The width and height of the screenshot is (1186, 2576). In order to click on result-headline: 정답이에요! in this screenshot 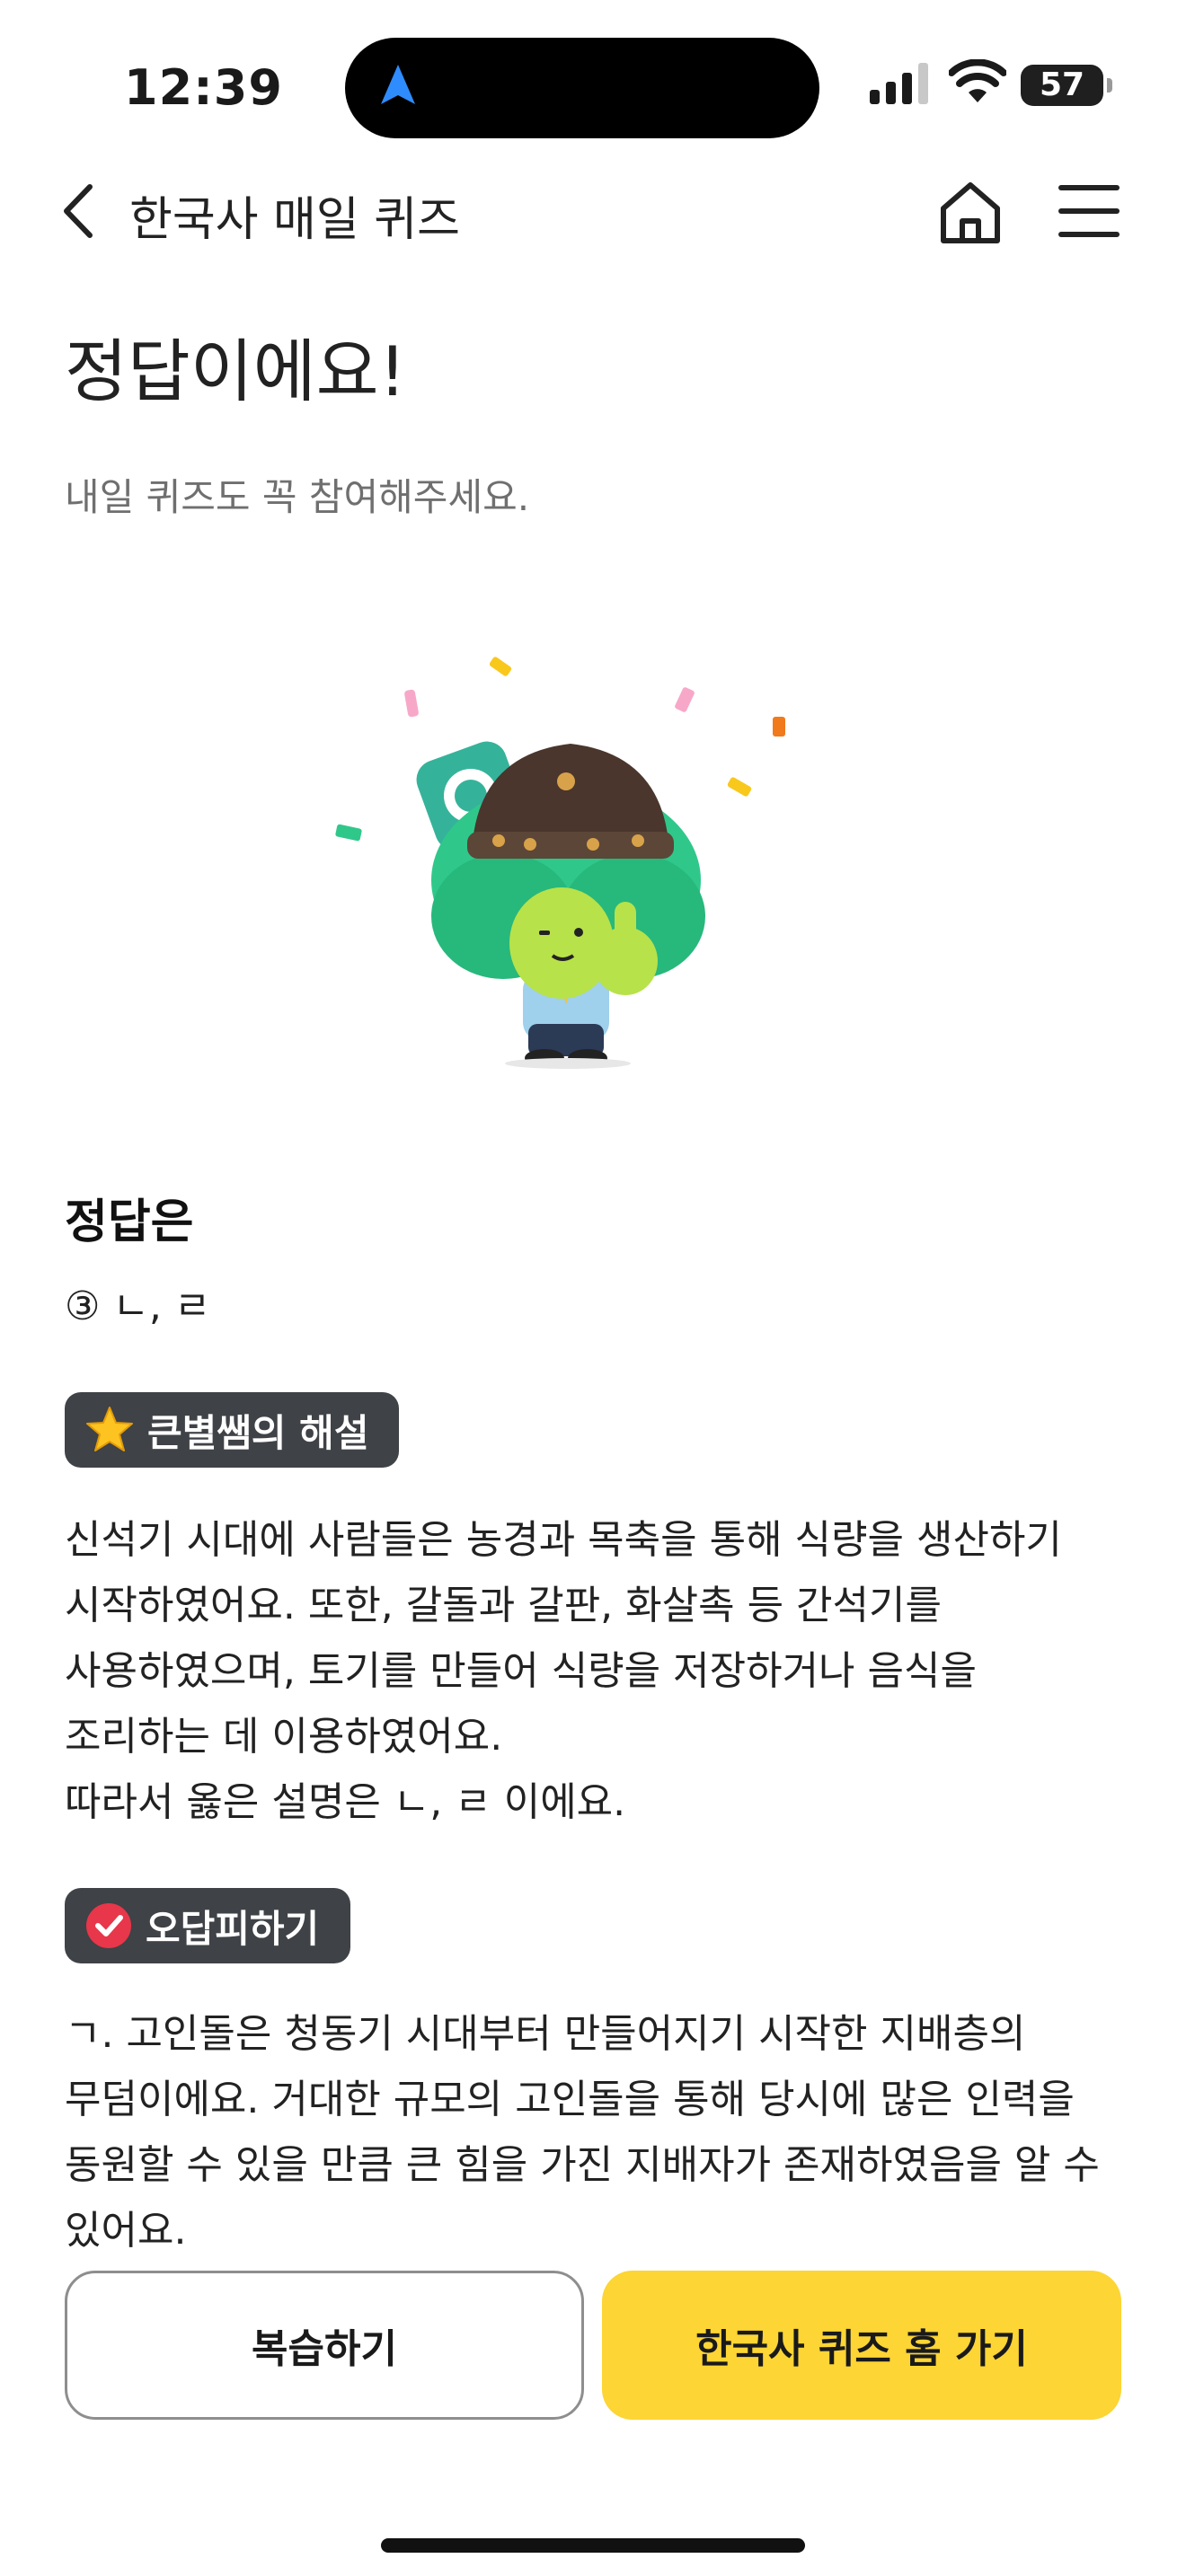, I will do `click(236, 371)`.